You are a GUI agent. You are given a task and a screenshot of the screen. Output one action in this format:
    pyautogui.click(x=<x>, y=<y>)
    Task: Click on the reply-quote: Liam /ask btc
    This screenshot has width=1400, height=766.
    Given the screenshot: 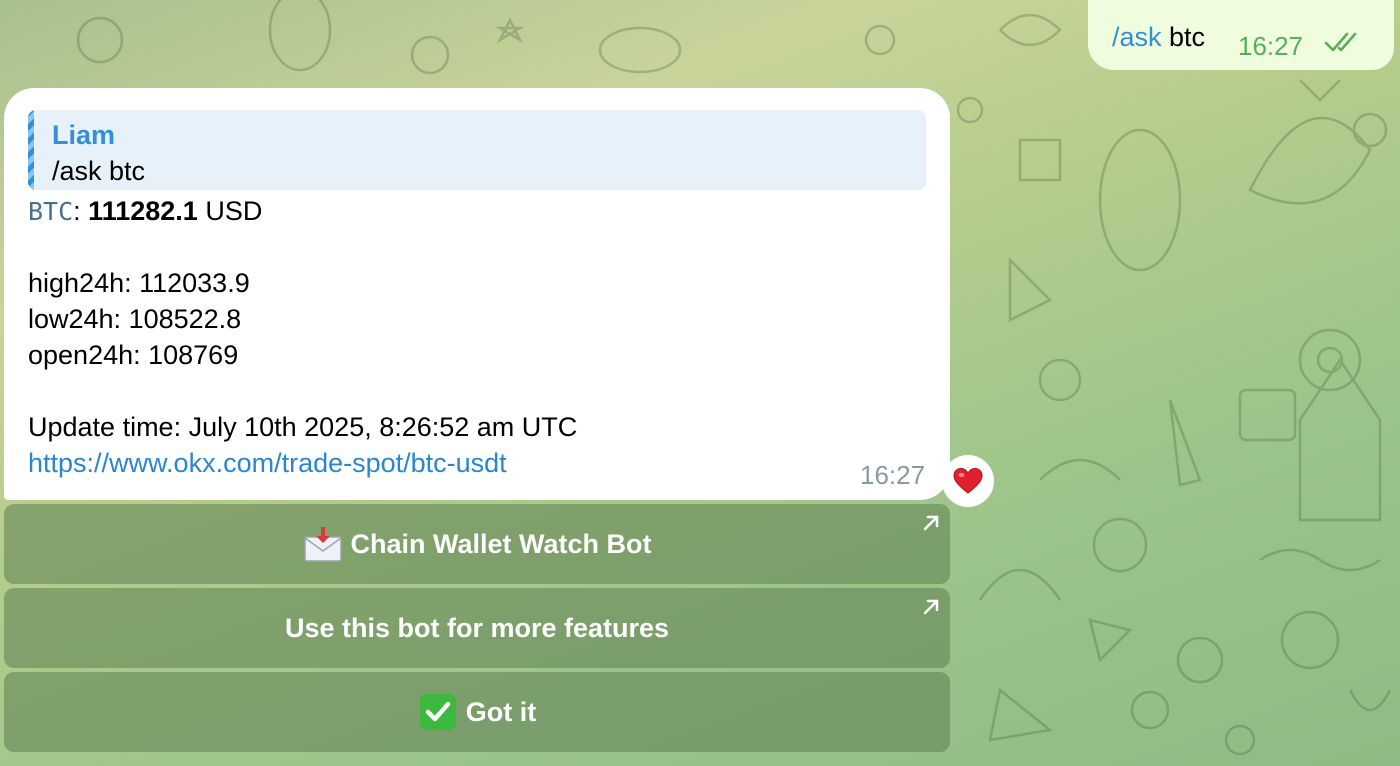 What is the action you would take?
    pyautogui.click(x=477, y=150)
    